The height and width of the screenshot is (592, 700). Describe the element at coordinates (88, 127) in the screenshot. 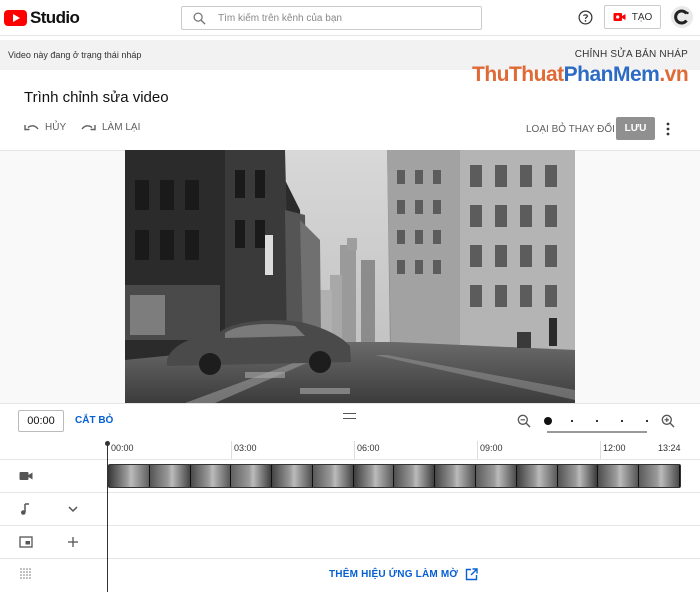

I see `redo-icon` at that location.